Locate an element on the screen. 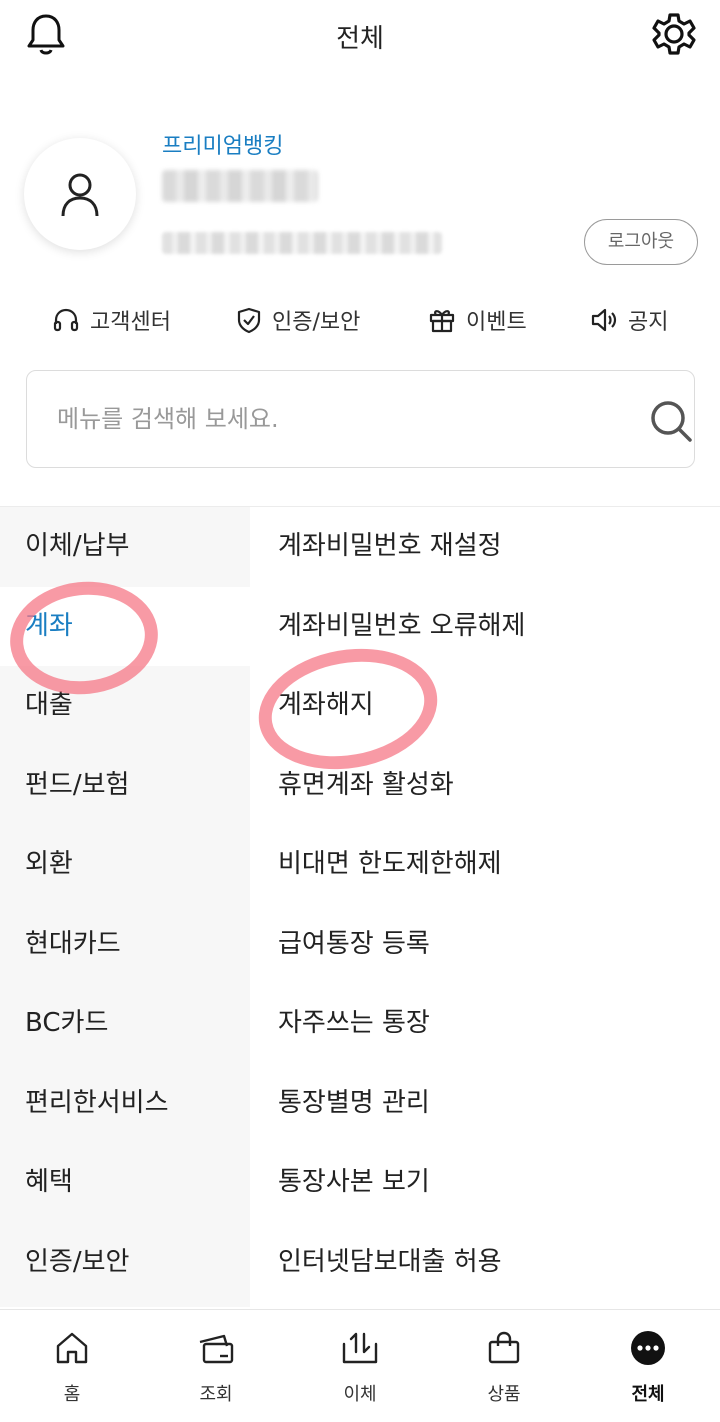 This screenshot has height=1422, width=720. search-input is located at coordinates (337, 419).